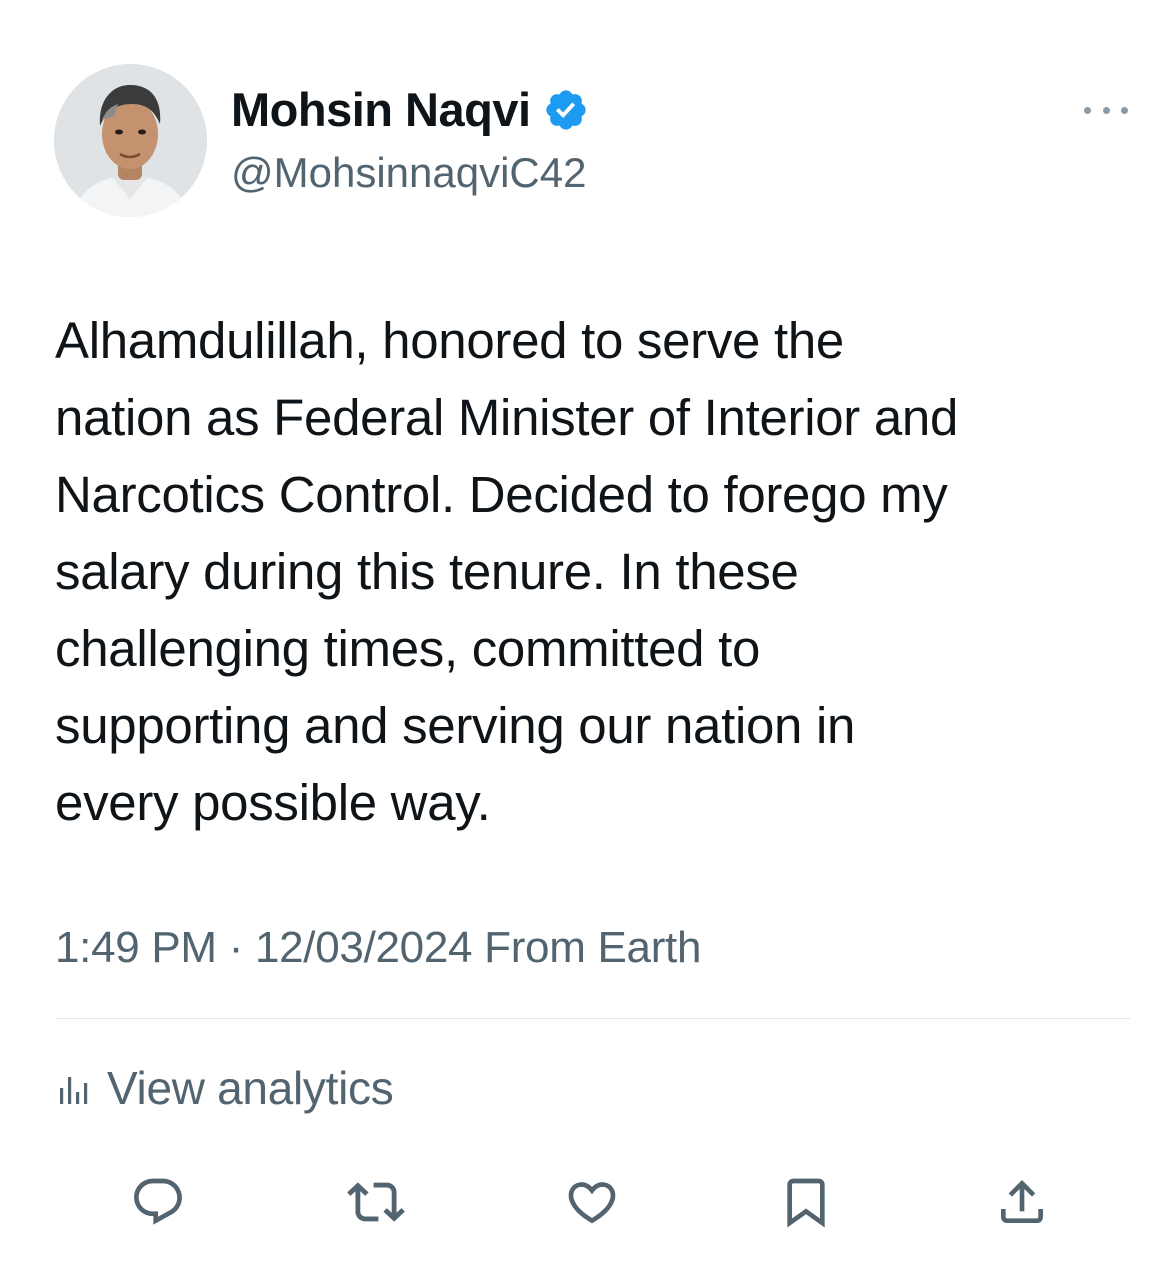 The height and width of the screenshot is (1280, 1153). What do you see at coordinates (130, 140) in the screenshot?
I see `avatar` at bounding box center [130, 140].